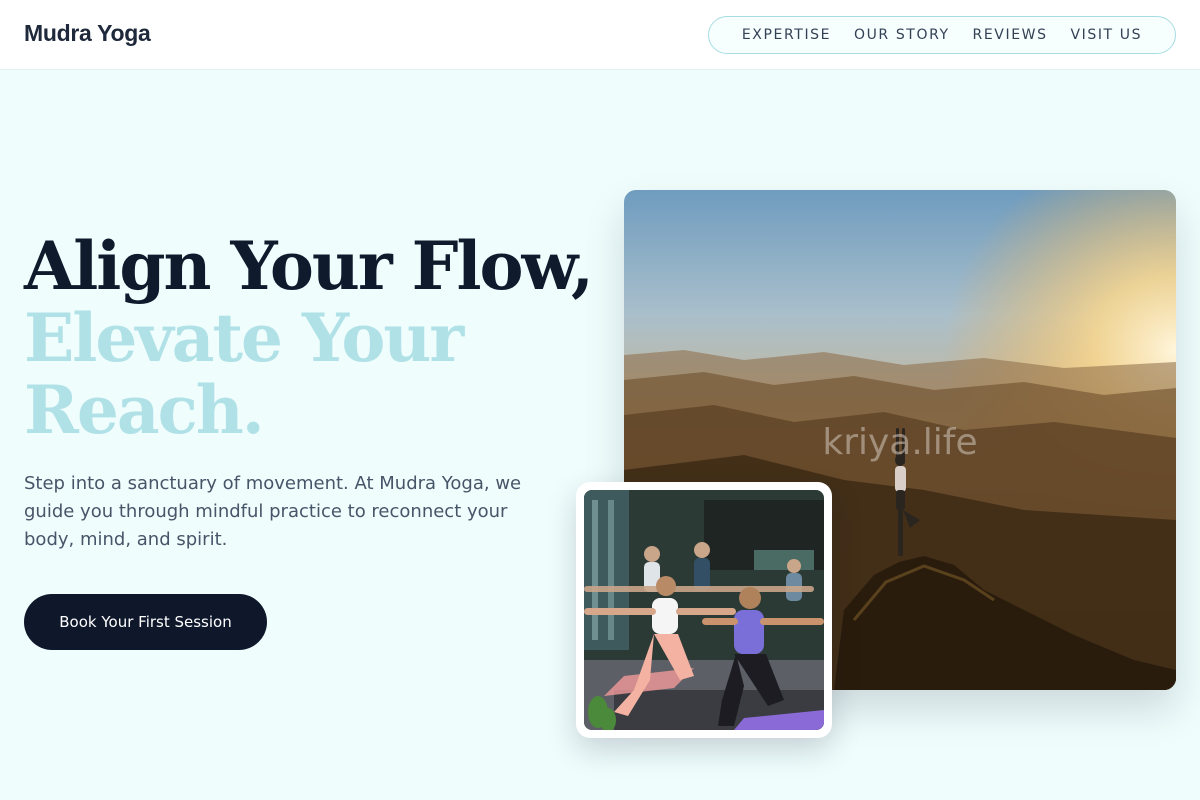 This screenshot has width=1200, height=800. I want to click on hero-headline: Align Your Flow, Elevate Your Reach., so click(309, 338).